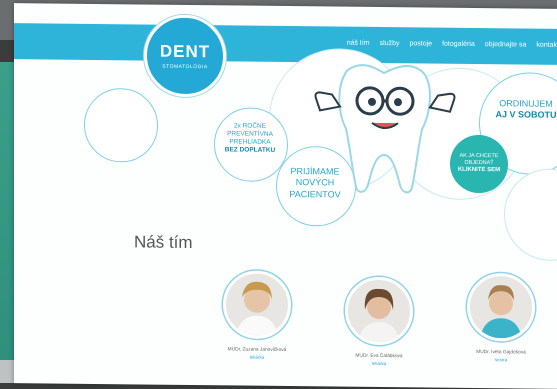  What do you see at coordinates (184, 67) in the screenshot?
I see `logo-subtitle: STOMATOLÓGIA` at bounding box center [184, 67].